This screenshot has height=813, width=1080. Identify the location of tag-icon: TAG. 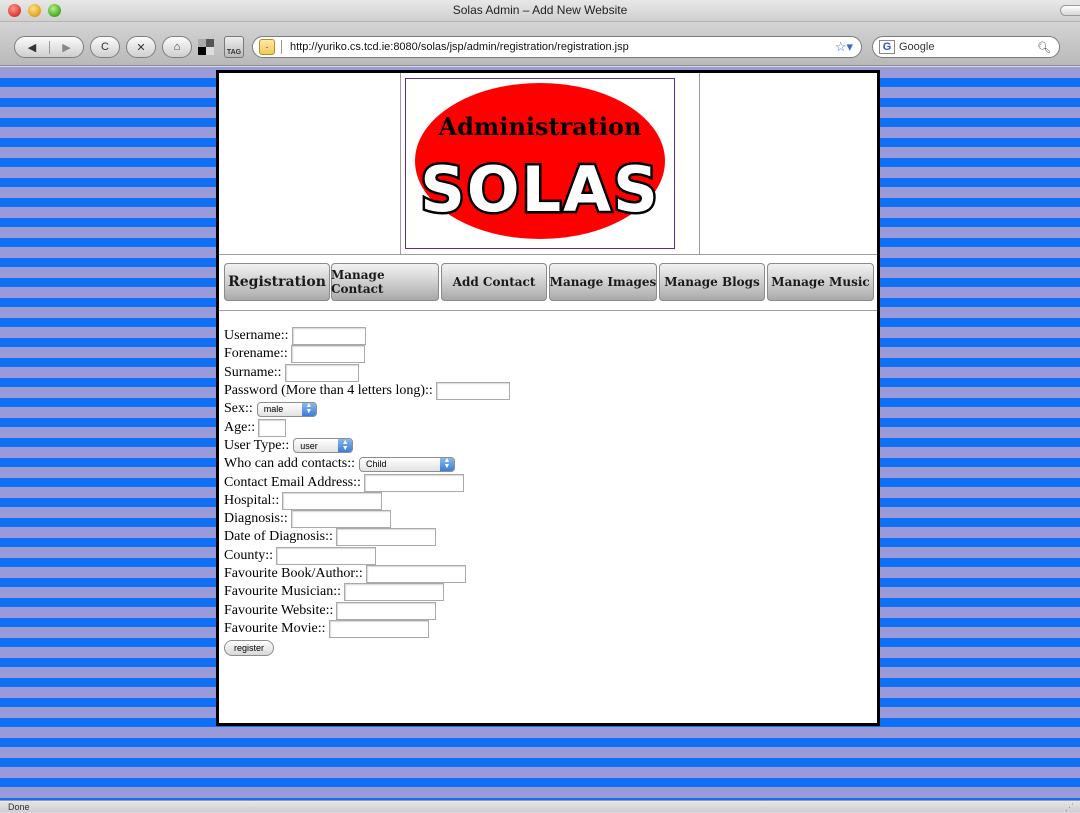
(234, 47).